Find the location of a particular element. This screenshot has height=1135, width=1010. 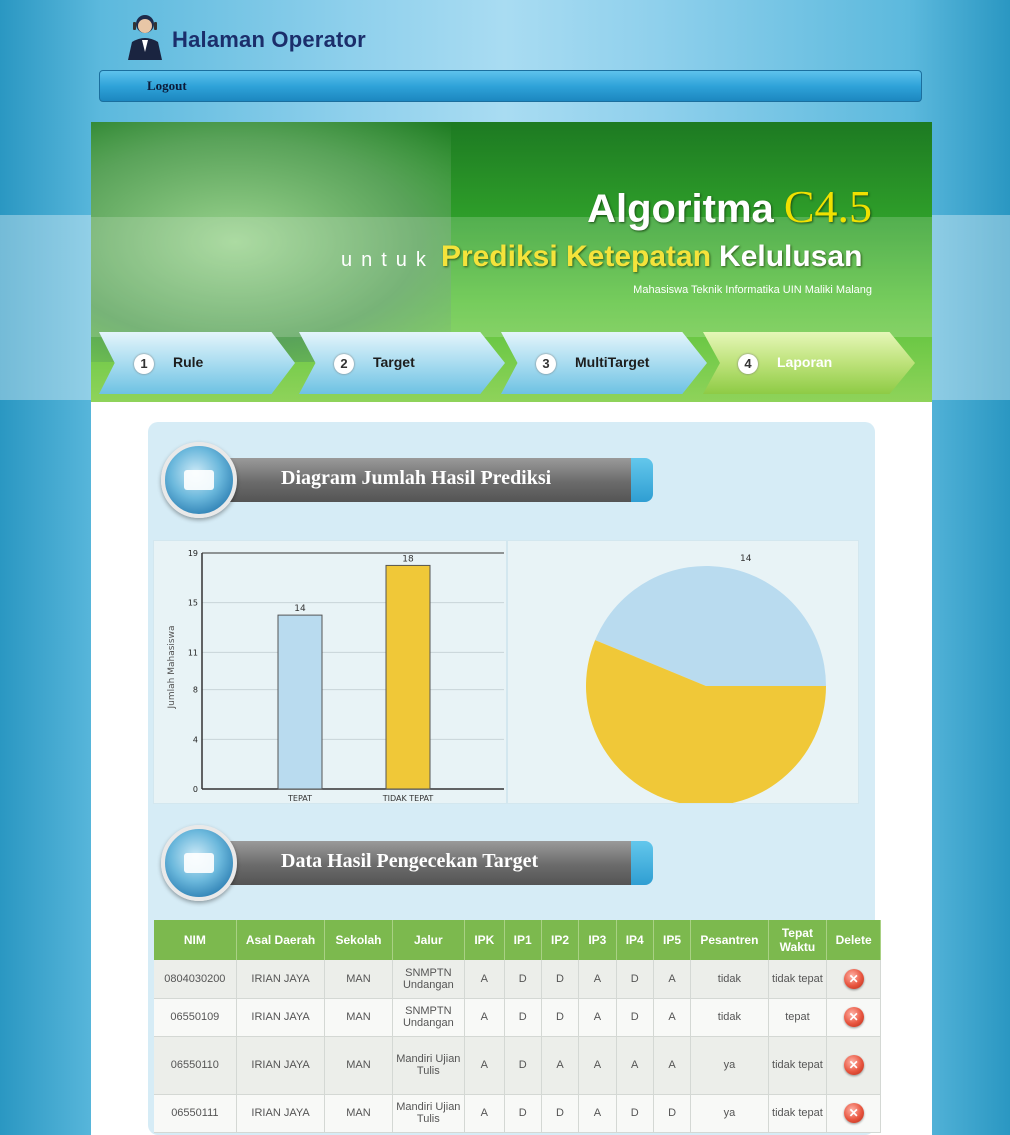

bar-tidak-tepat is located at coordinates (408, 677).